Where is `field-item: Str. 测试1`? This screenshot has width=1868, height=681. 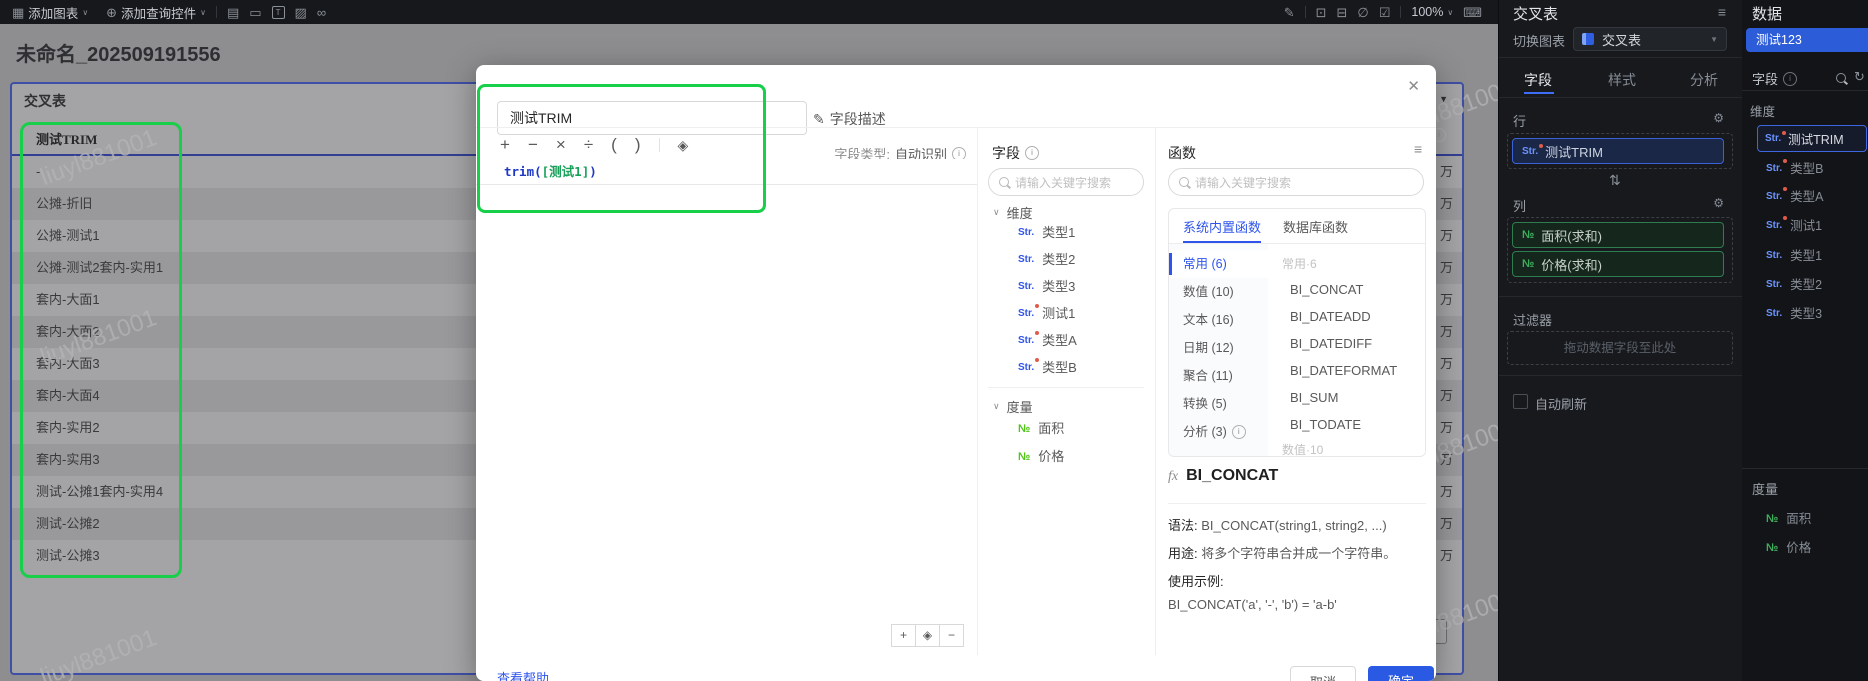 field-item: Str. 测试1 is located at coordinates (1046, 313).